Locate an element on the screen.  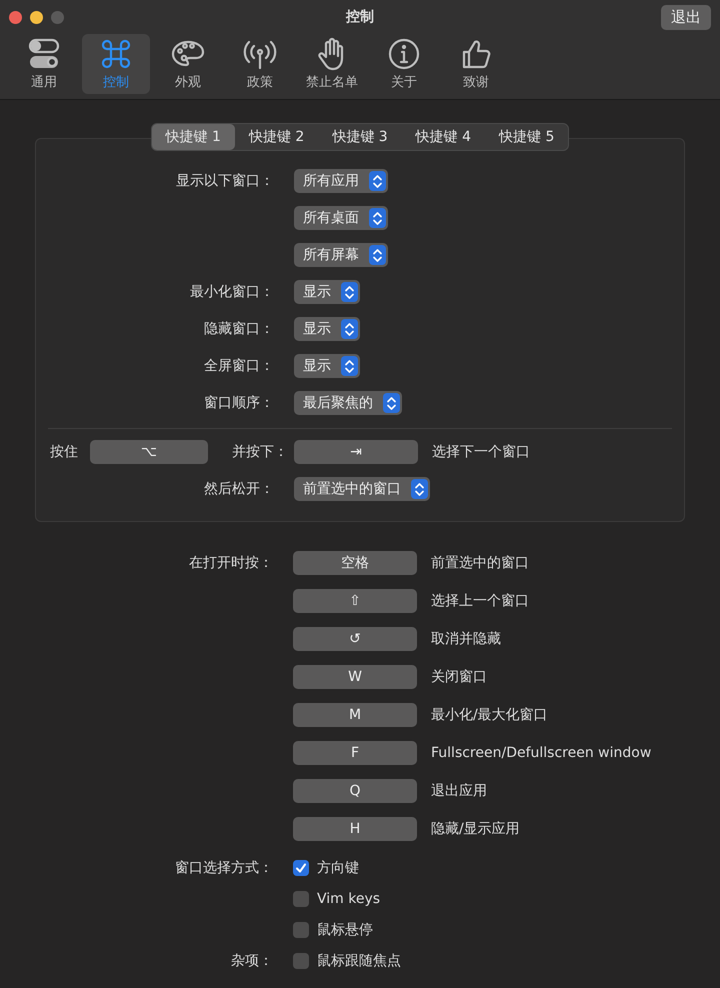
option-label: 杂项： is located at coordinates (252, 960).